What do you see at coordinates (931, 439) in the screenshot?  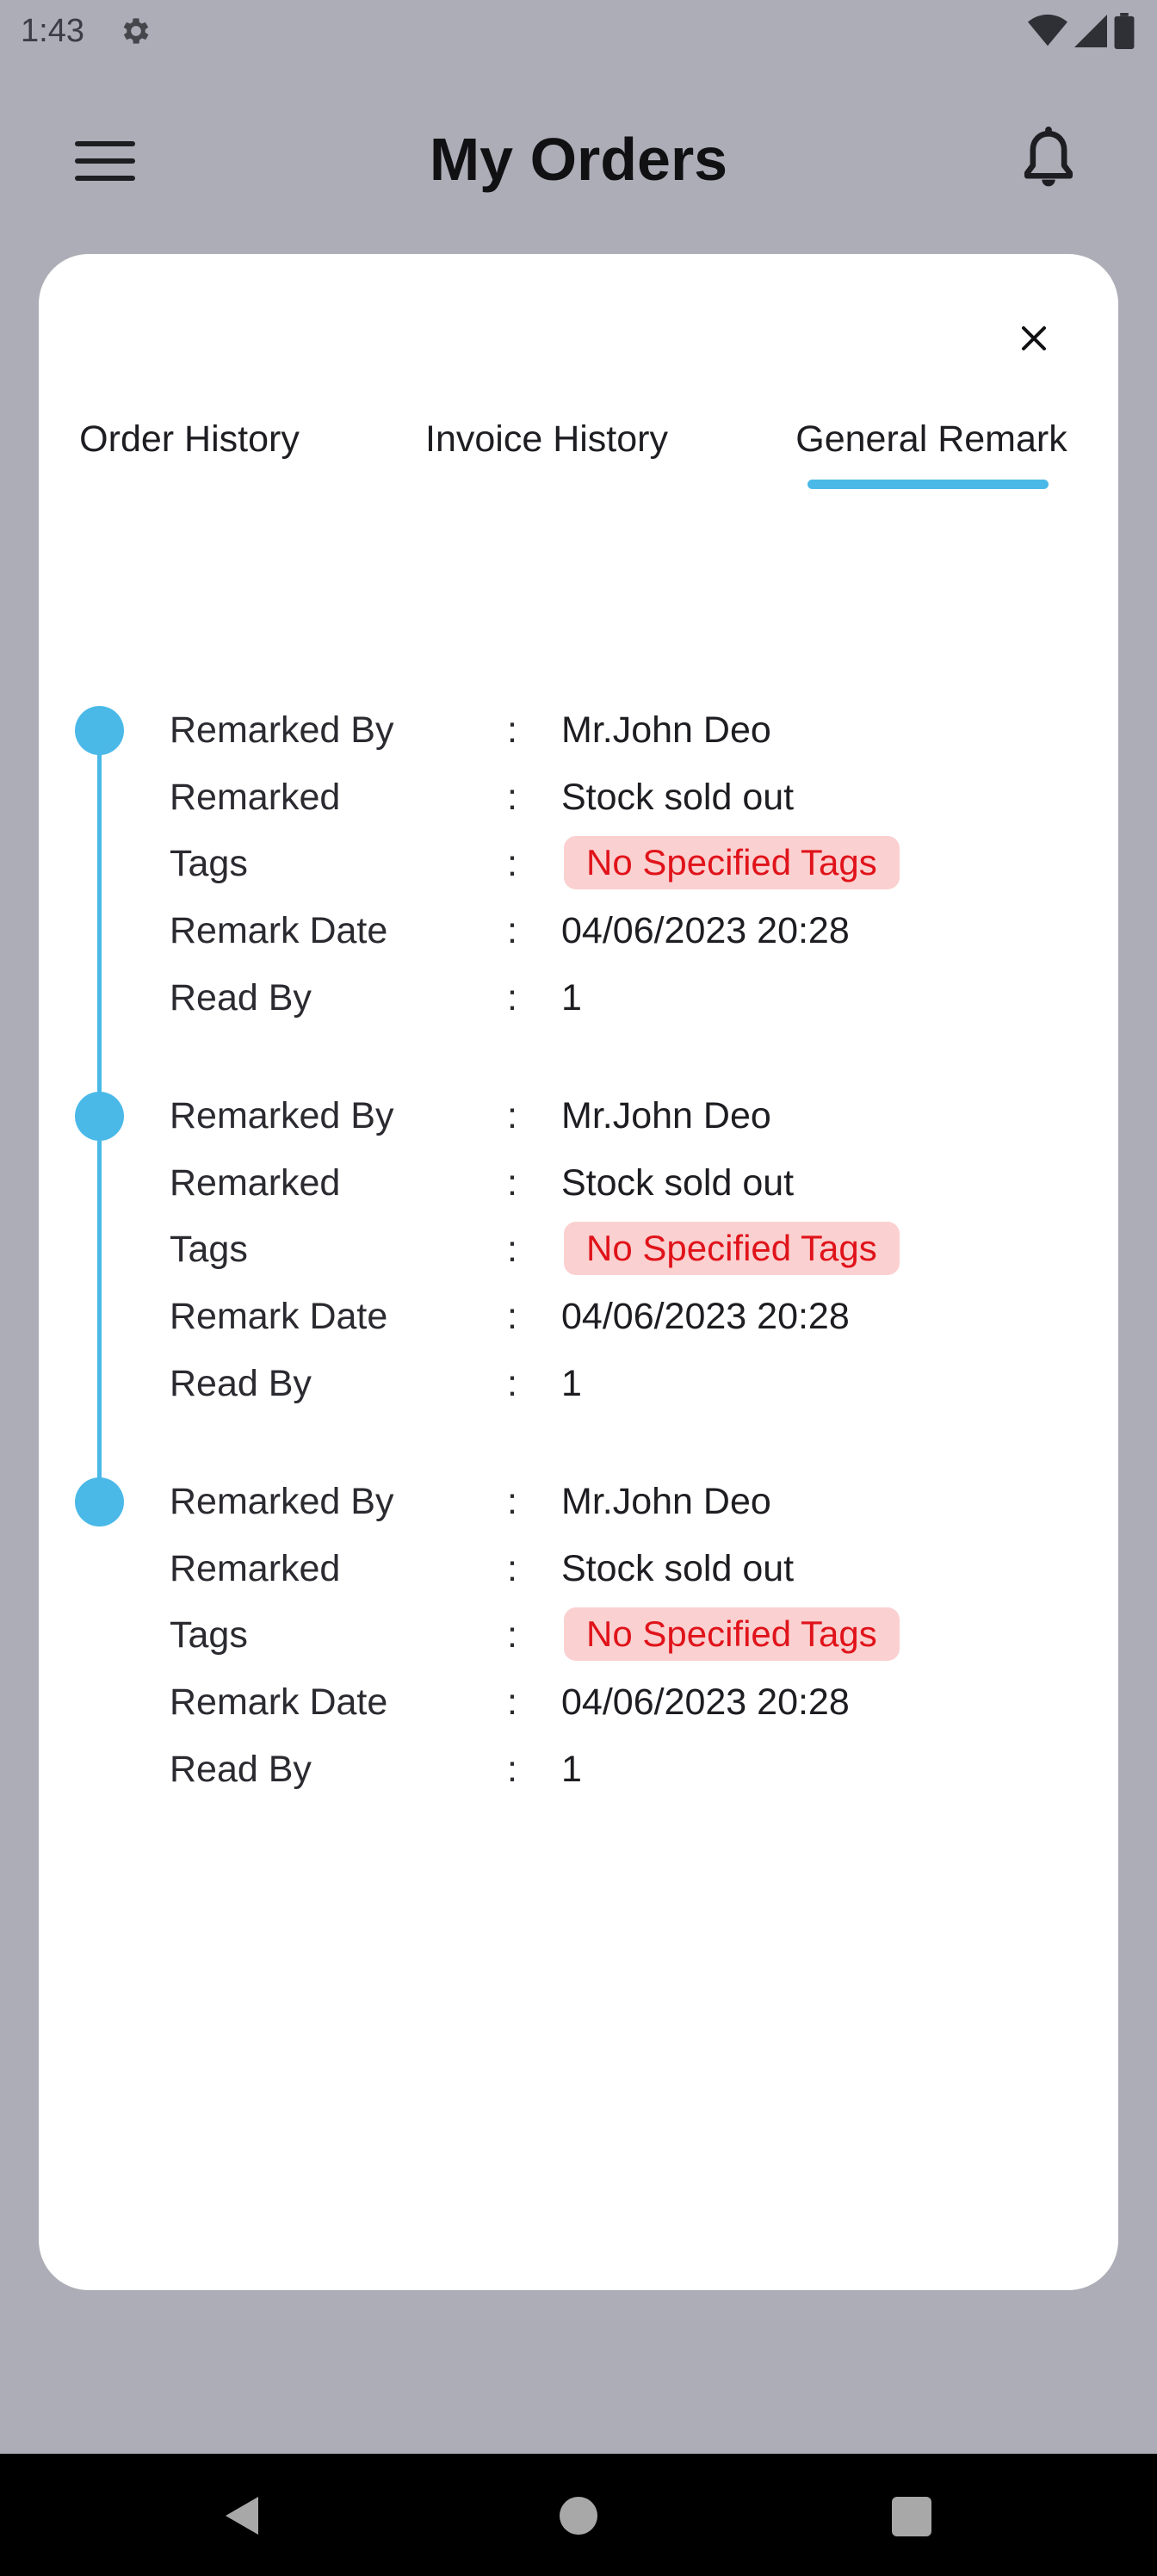 I see `tab-general-remark: General Remark` at bounding box center [931, 439].